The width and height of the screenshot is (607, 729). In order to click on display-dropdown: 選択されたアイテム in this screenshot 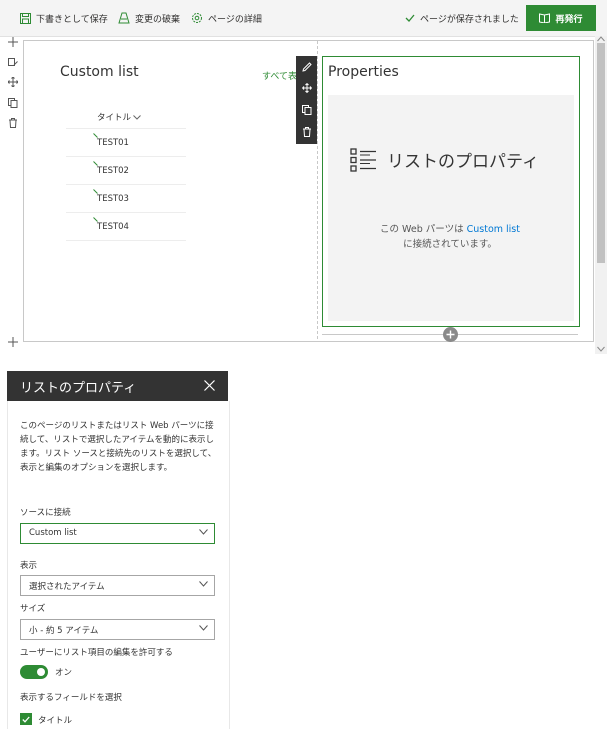, I will do `click(117, 585)`.